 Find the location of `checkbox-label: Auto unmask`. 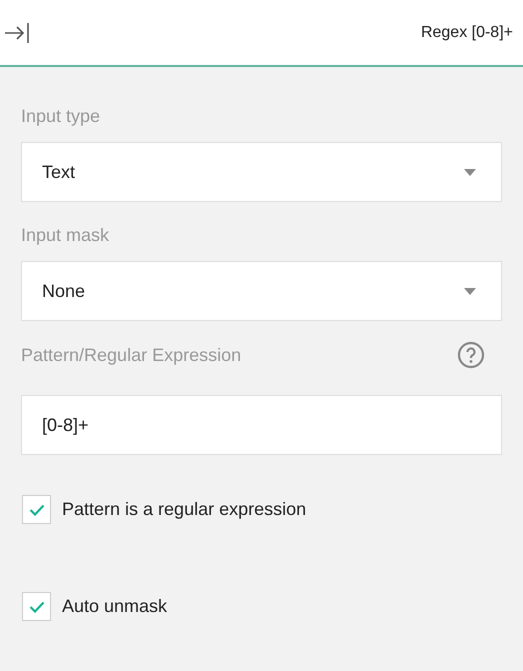

checkbox-label: Auto unmask is located at coordinates (115, 606).